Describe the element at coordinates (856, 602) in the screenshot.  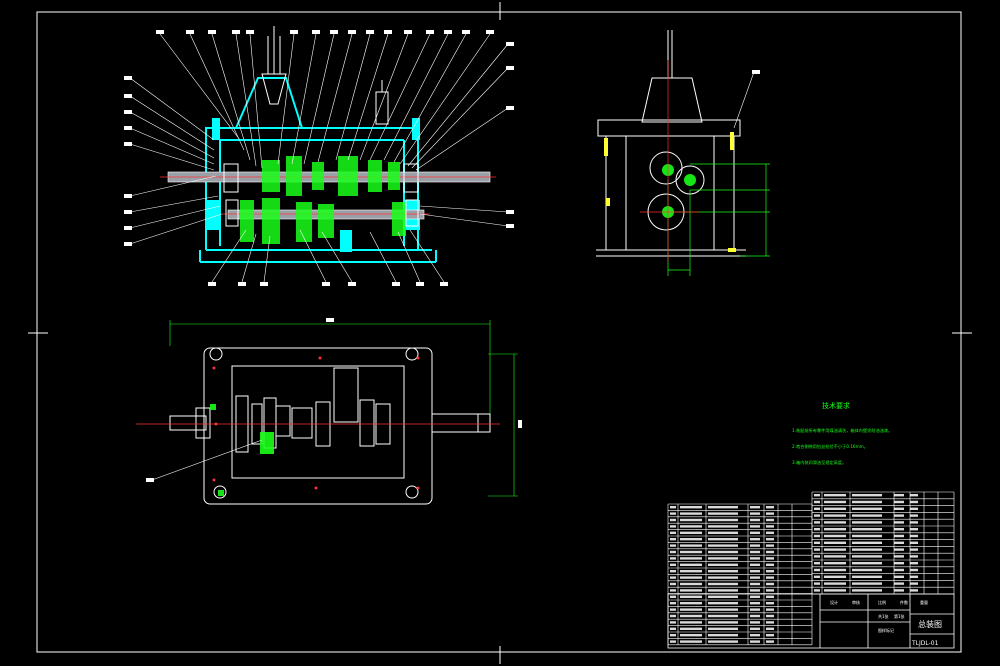
I see `title-block-label-2: 审核` at that location.